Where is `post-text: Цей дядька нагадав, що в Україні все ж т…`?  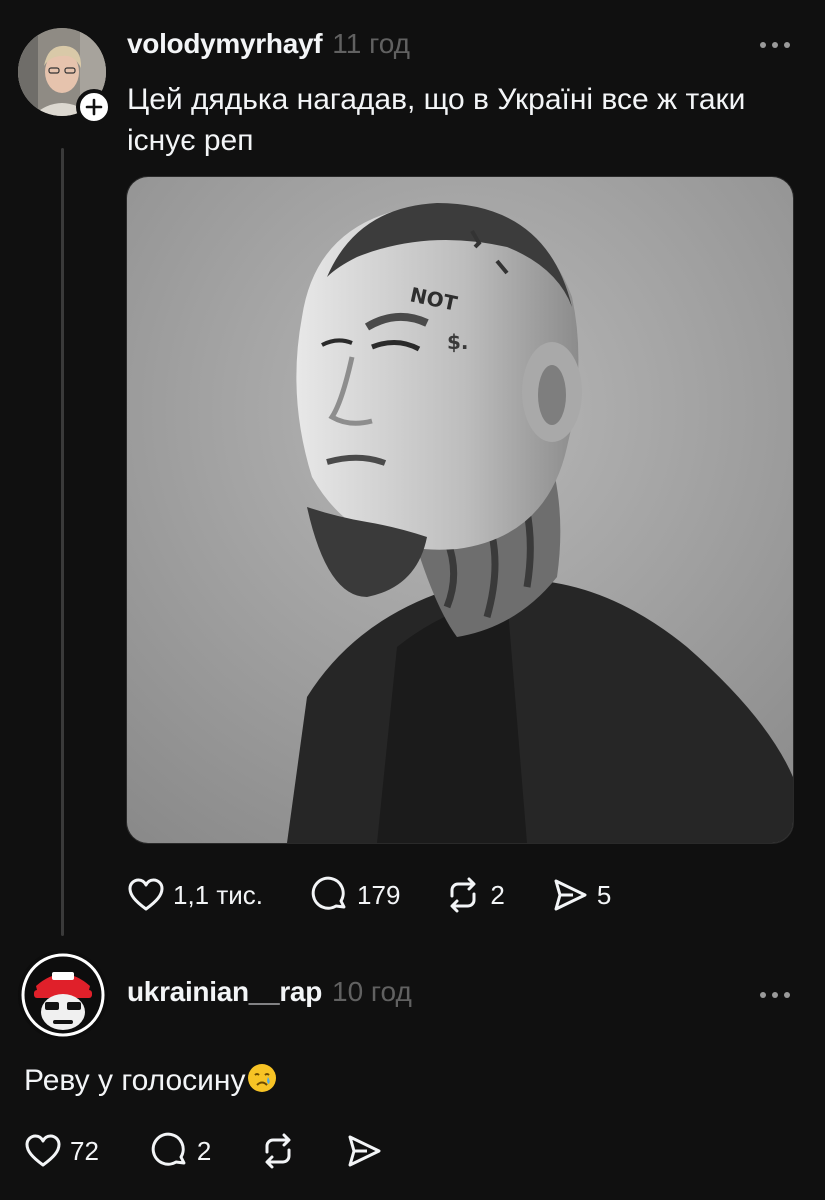 post-text: Цей дядька нагадав, що в Україні все ж т… is located at coordinates (436, 120).